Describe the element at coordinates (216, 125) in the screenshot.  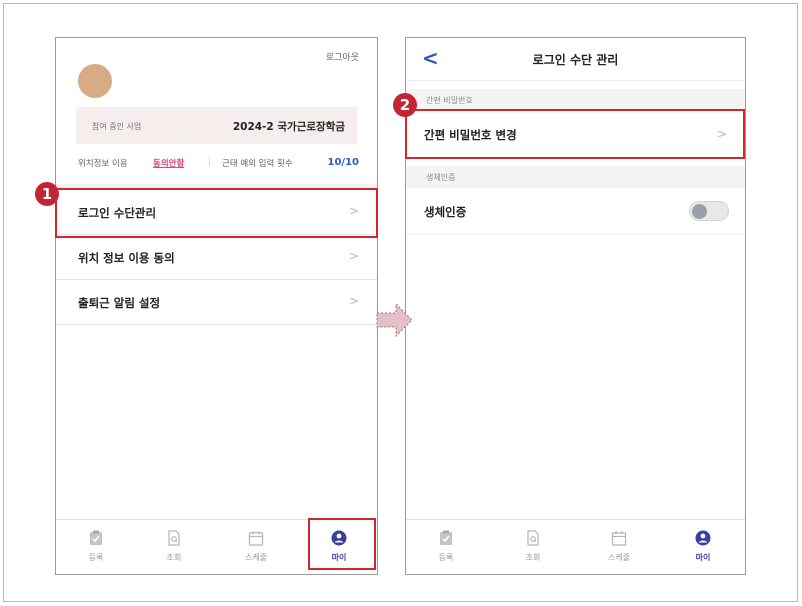
I see `participating-program-box: 참여 중인 사업 2024-2 국가근로장학금` at that location.